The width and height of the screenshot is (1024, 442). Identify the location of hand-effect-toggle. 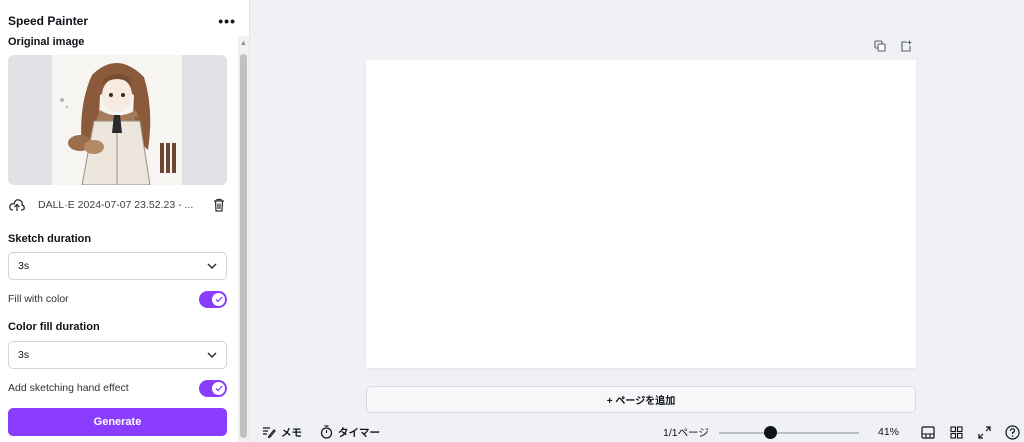
(213, 388).